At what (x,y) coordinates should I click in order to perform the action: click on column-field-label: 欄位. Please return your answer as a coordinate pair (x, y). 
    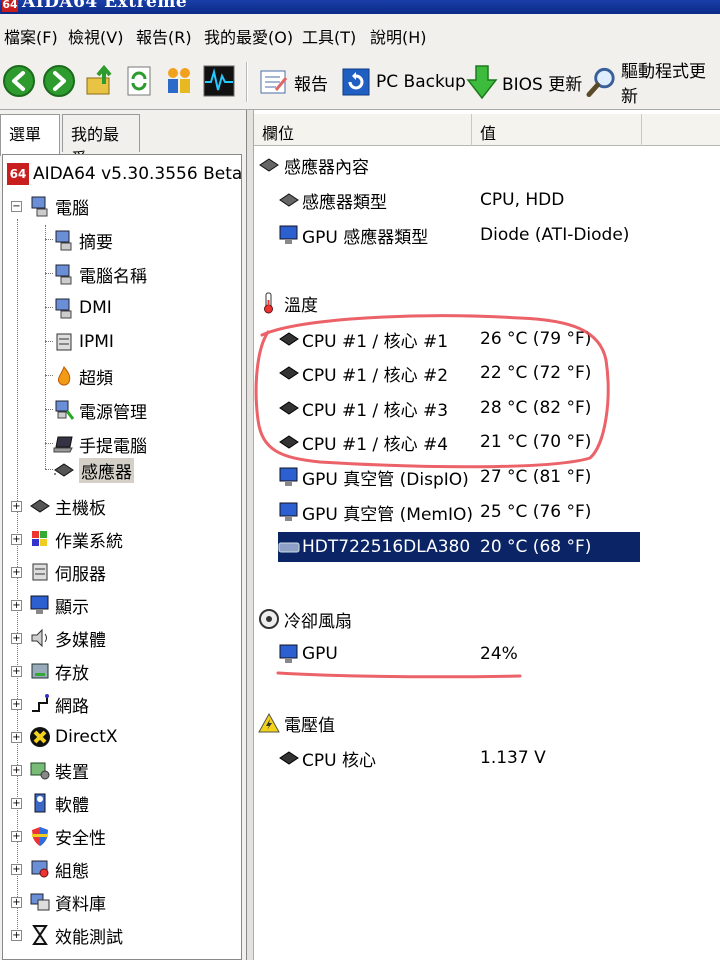
    Looking at the image, I should click on (278, 133).